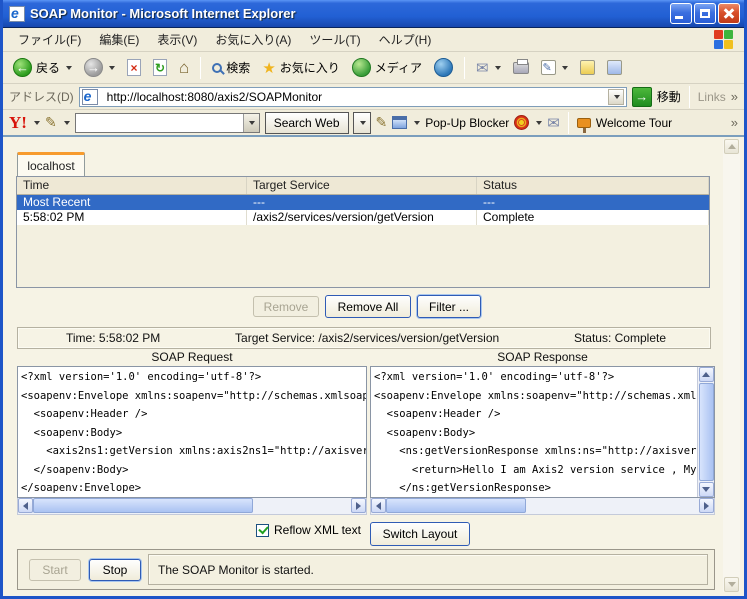 Image resolution: width=747 pixels, height=599 pixels. Describe the element at coordinates (48, 68) in the screenshot. I see `back-label: 戻る` at that location.